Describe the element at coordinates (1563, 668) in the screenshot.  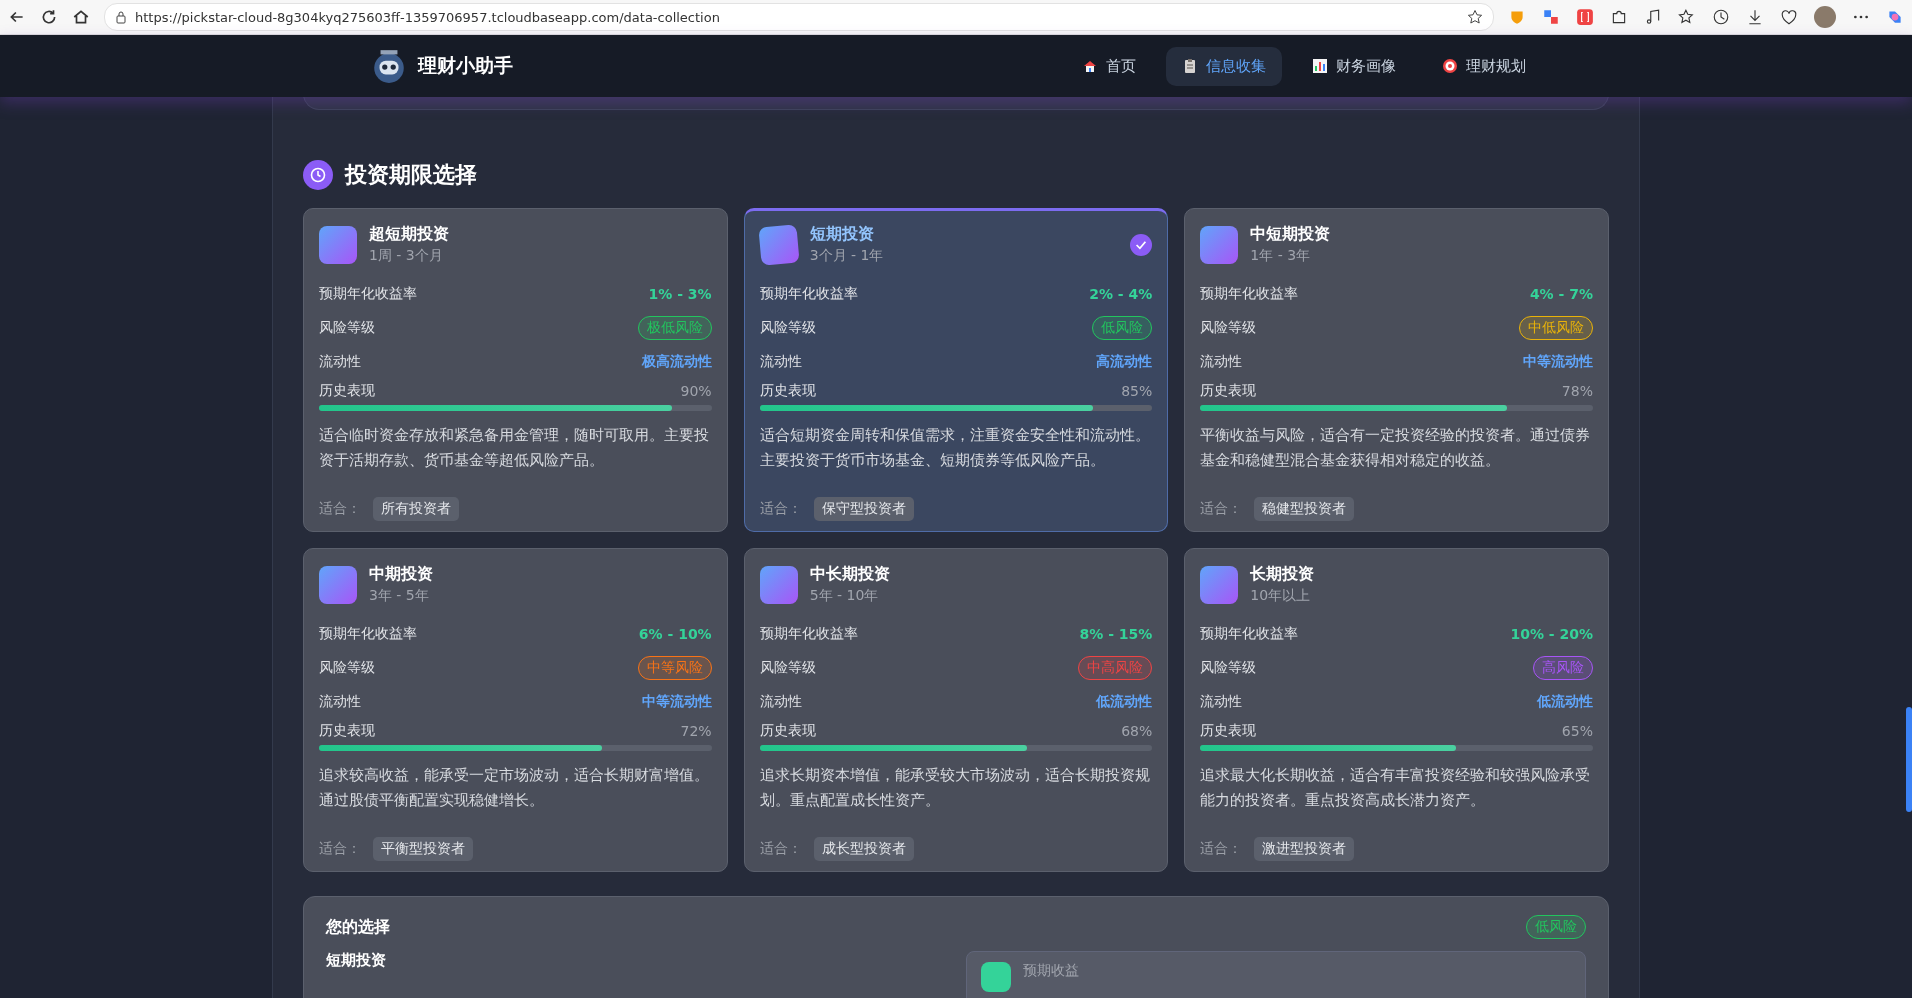
I see `risk-badge: 高风险` at that location.